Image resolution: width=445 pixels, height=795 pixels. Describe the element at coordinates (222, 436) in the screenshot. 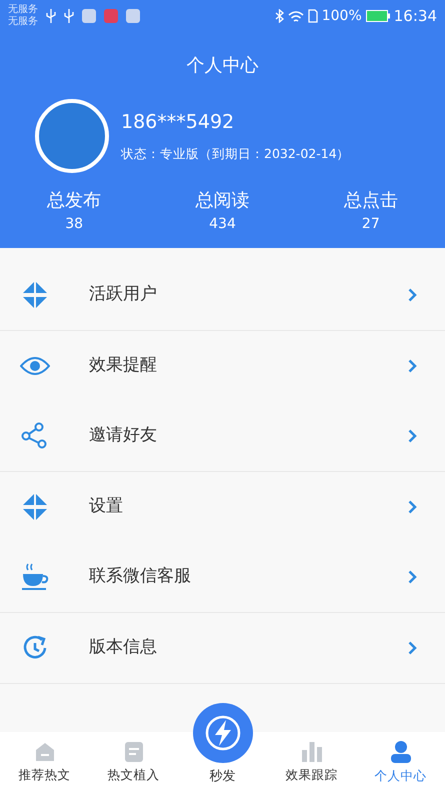

I see `menu-item: 邀请好友` at that location.